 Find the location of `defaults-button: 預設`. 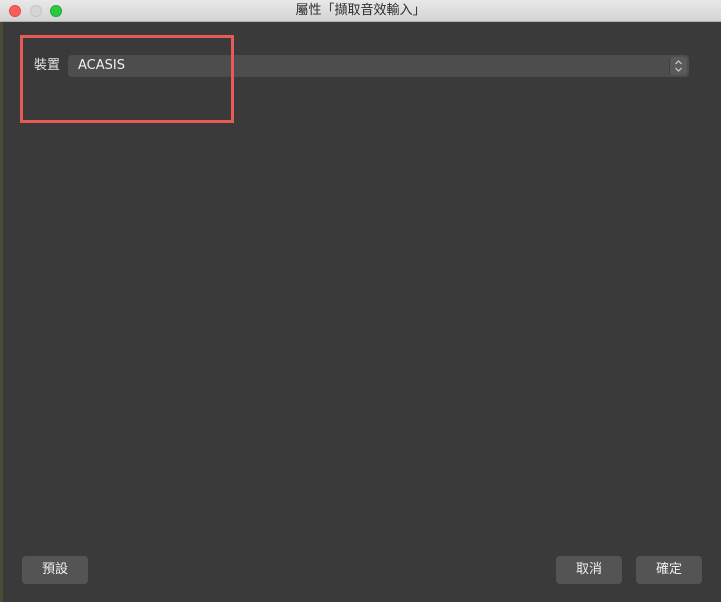

defaults-button: 預設 is located at coordinates (55, 570).